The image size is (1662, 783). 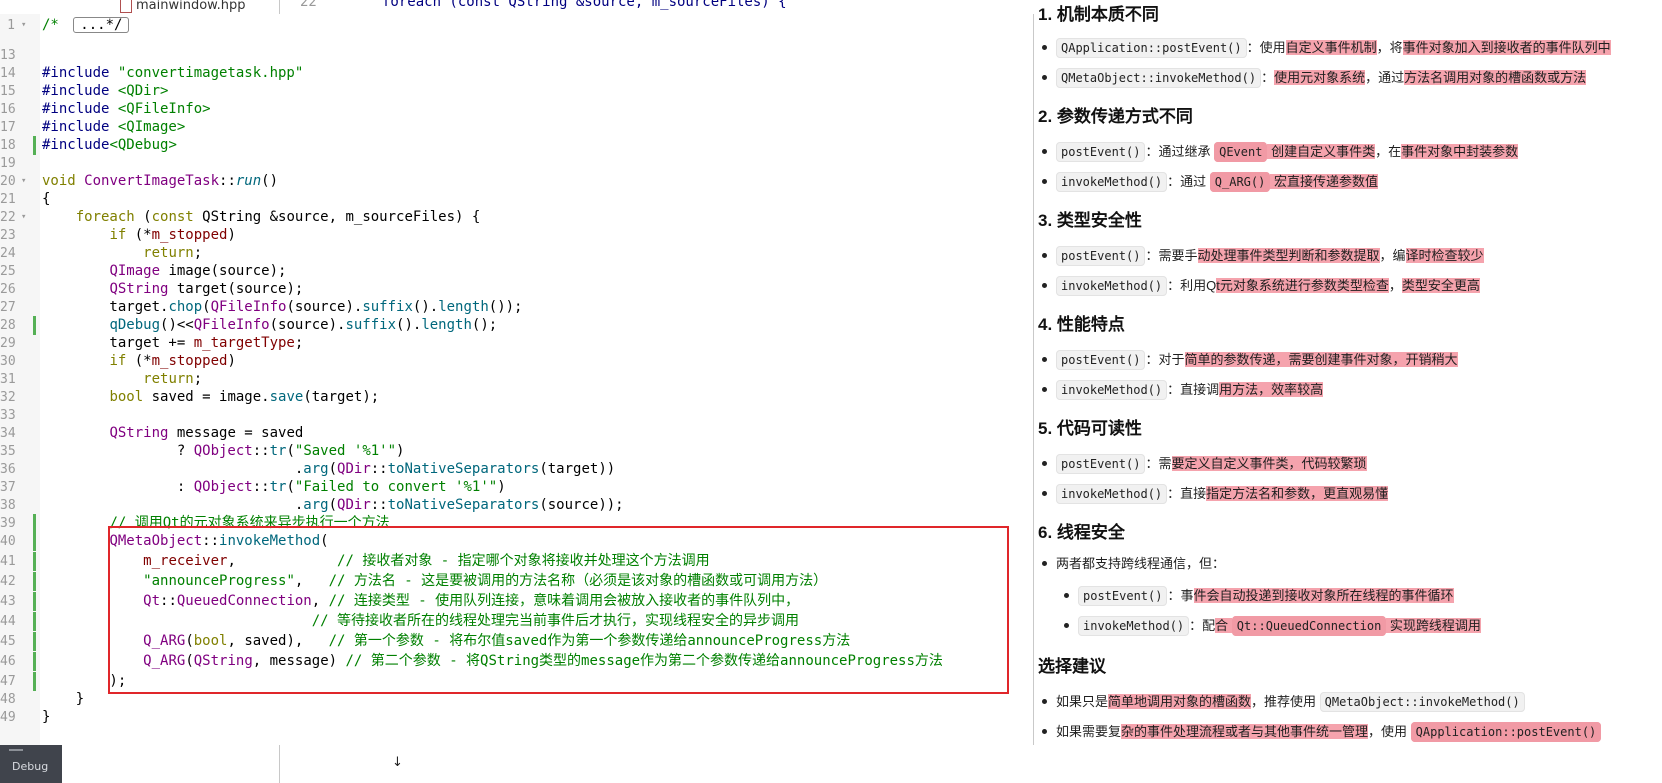 What do you see at coordinates (1460, 151) in the screenshot?
I see `highlighted-text: 事件对象中封装参数` at bounding box center [1460, 151].